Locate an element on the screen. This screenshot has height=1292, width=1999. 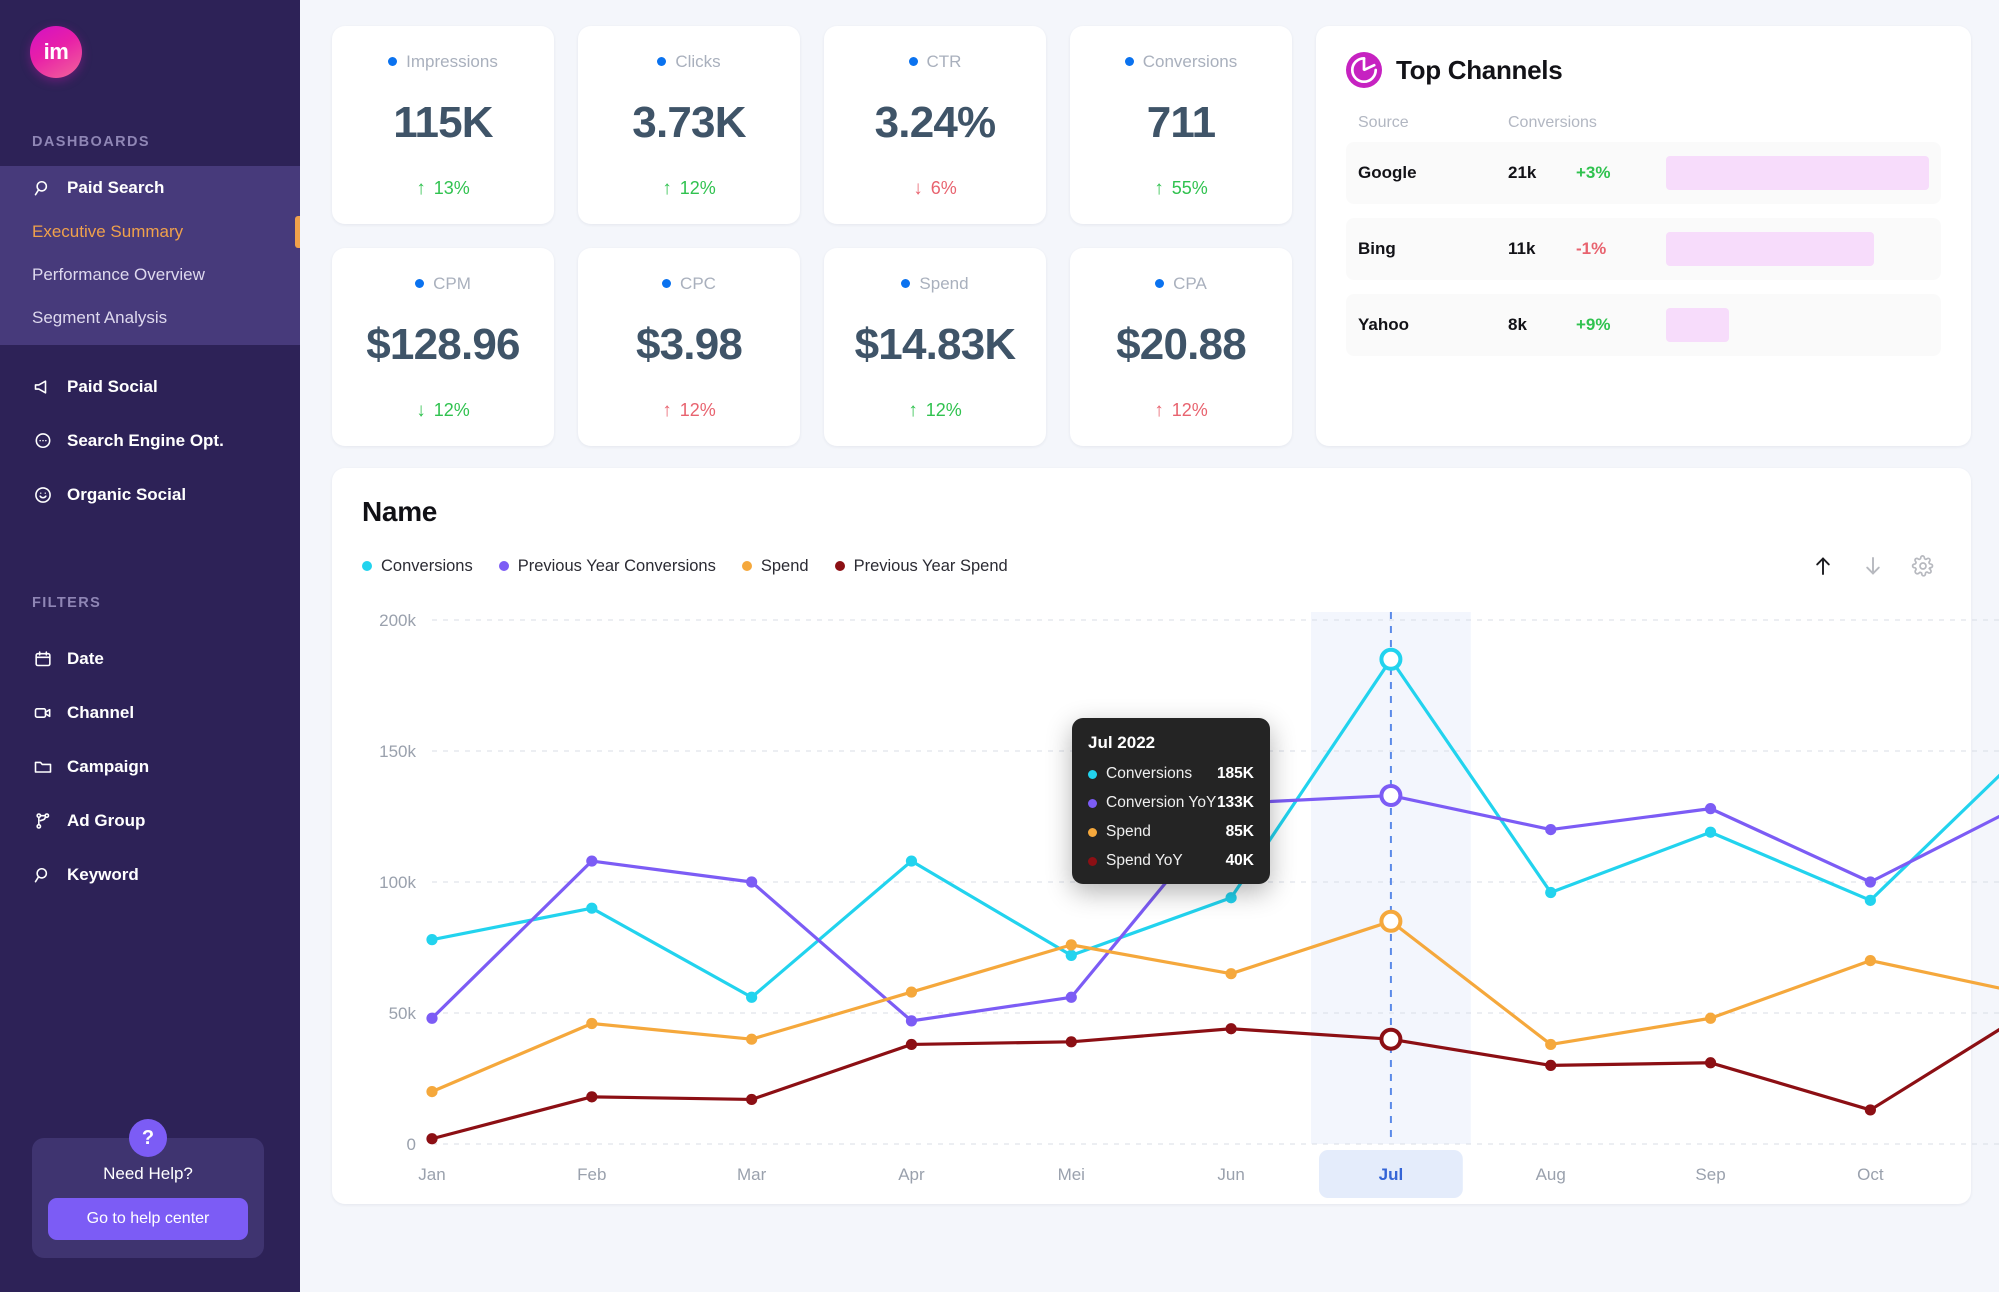
x-axis-tick-label: Jul is located at coordinates (1391, 1174).